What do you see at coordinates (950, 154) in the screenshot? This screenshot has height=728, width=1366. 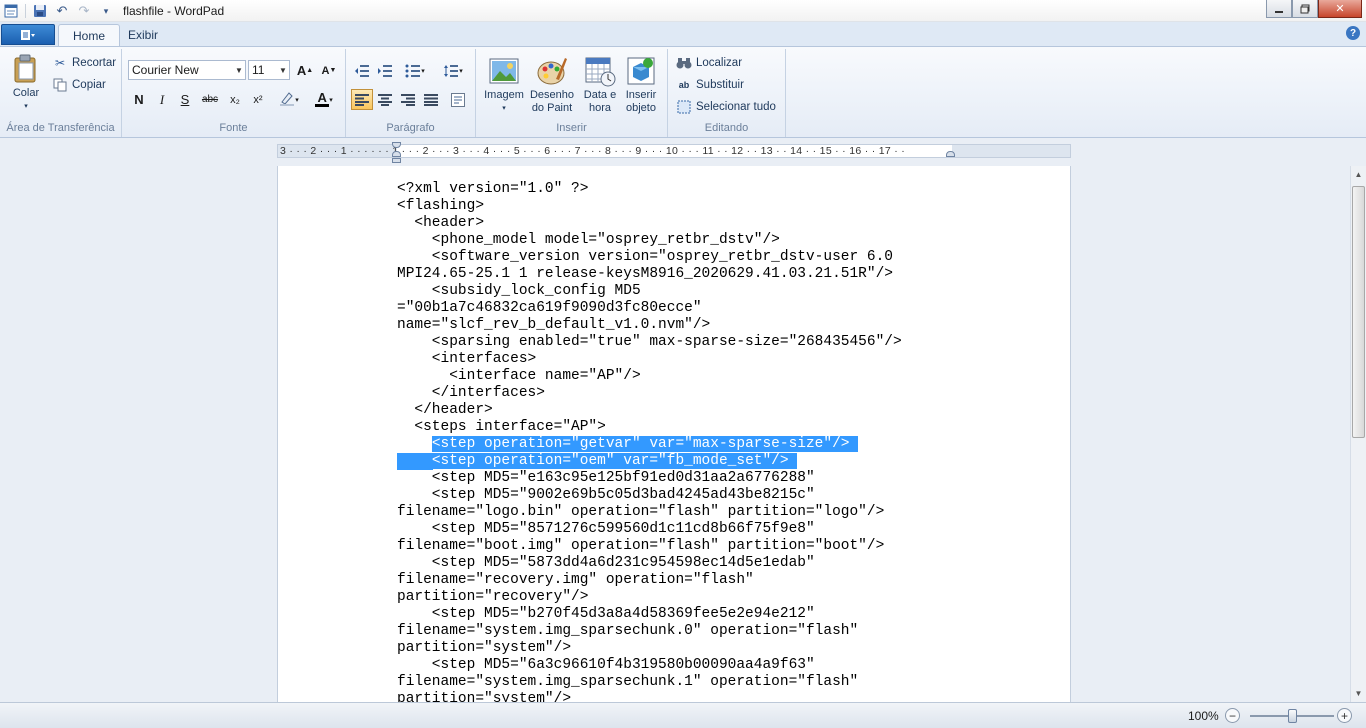 I see `right-indent-marker` at bounding box center [950, 154].